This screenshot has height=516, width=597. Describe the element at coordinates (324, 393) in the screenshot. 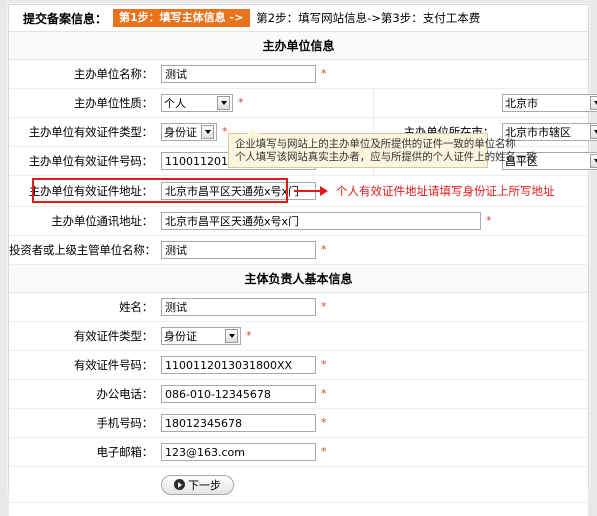

I see `office-phone-required-star: *` at that location.